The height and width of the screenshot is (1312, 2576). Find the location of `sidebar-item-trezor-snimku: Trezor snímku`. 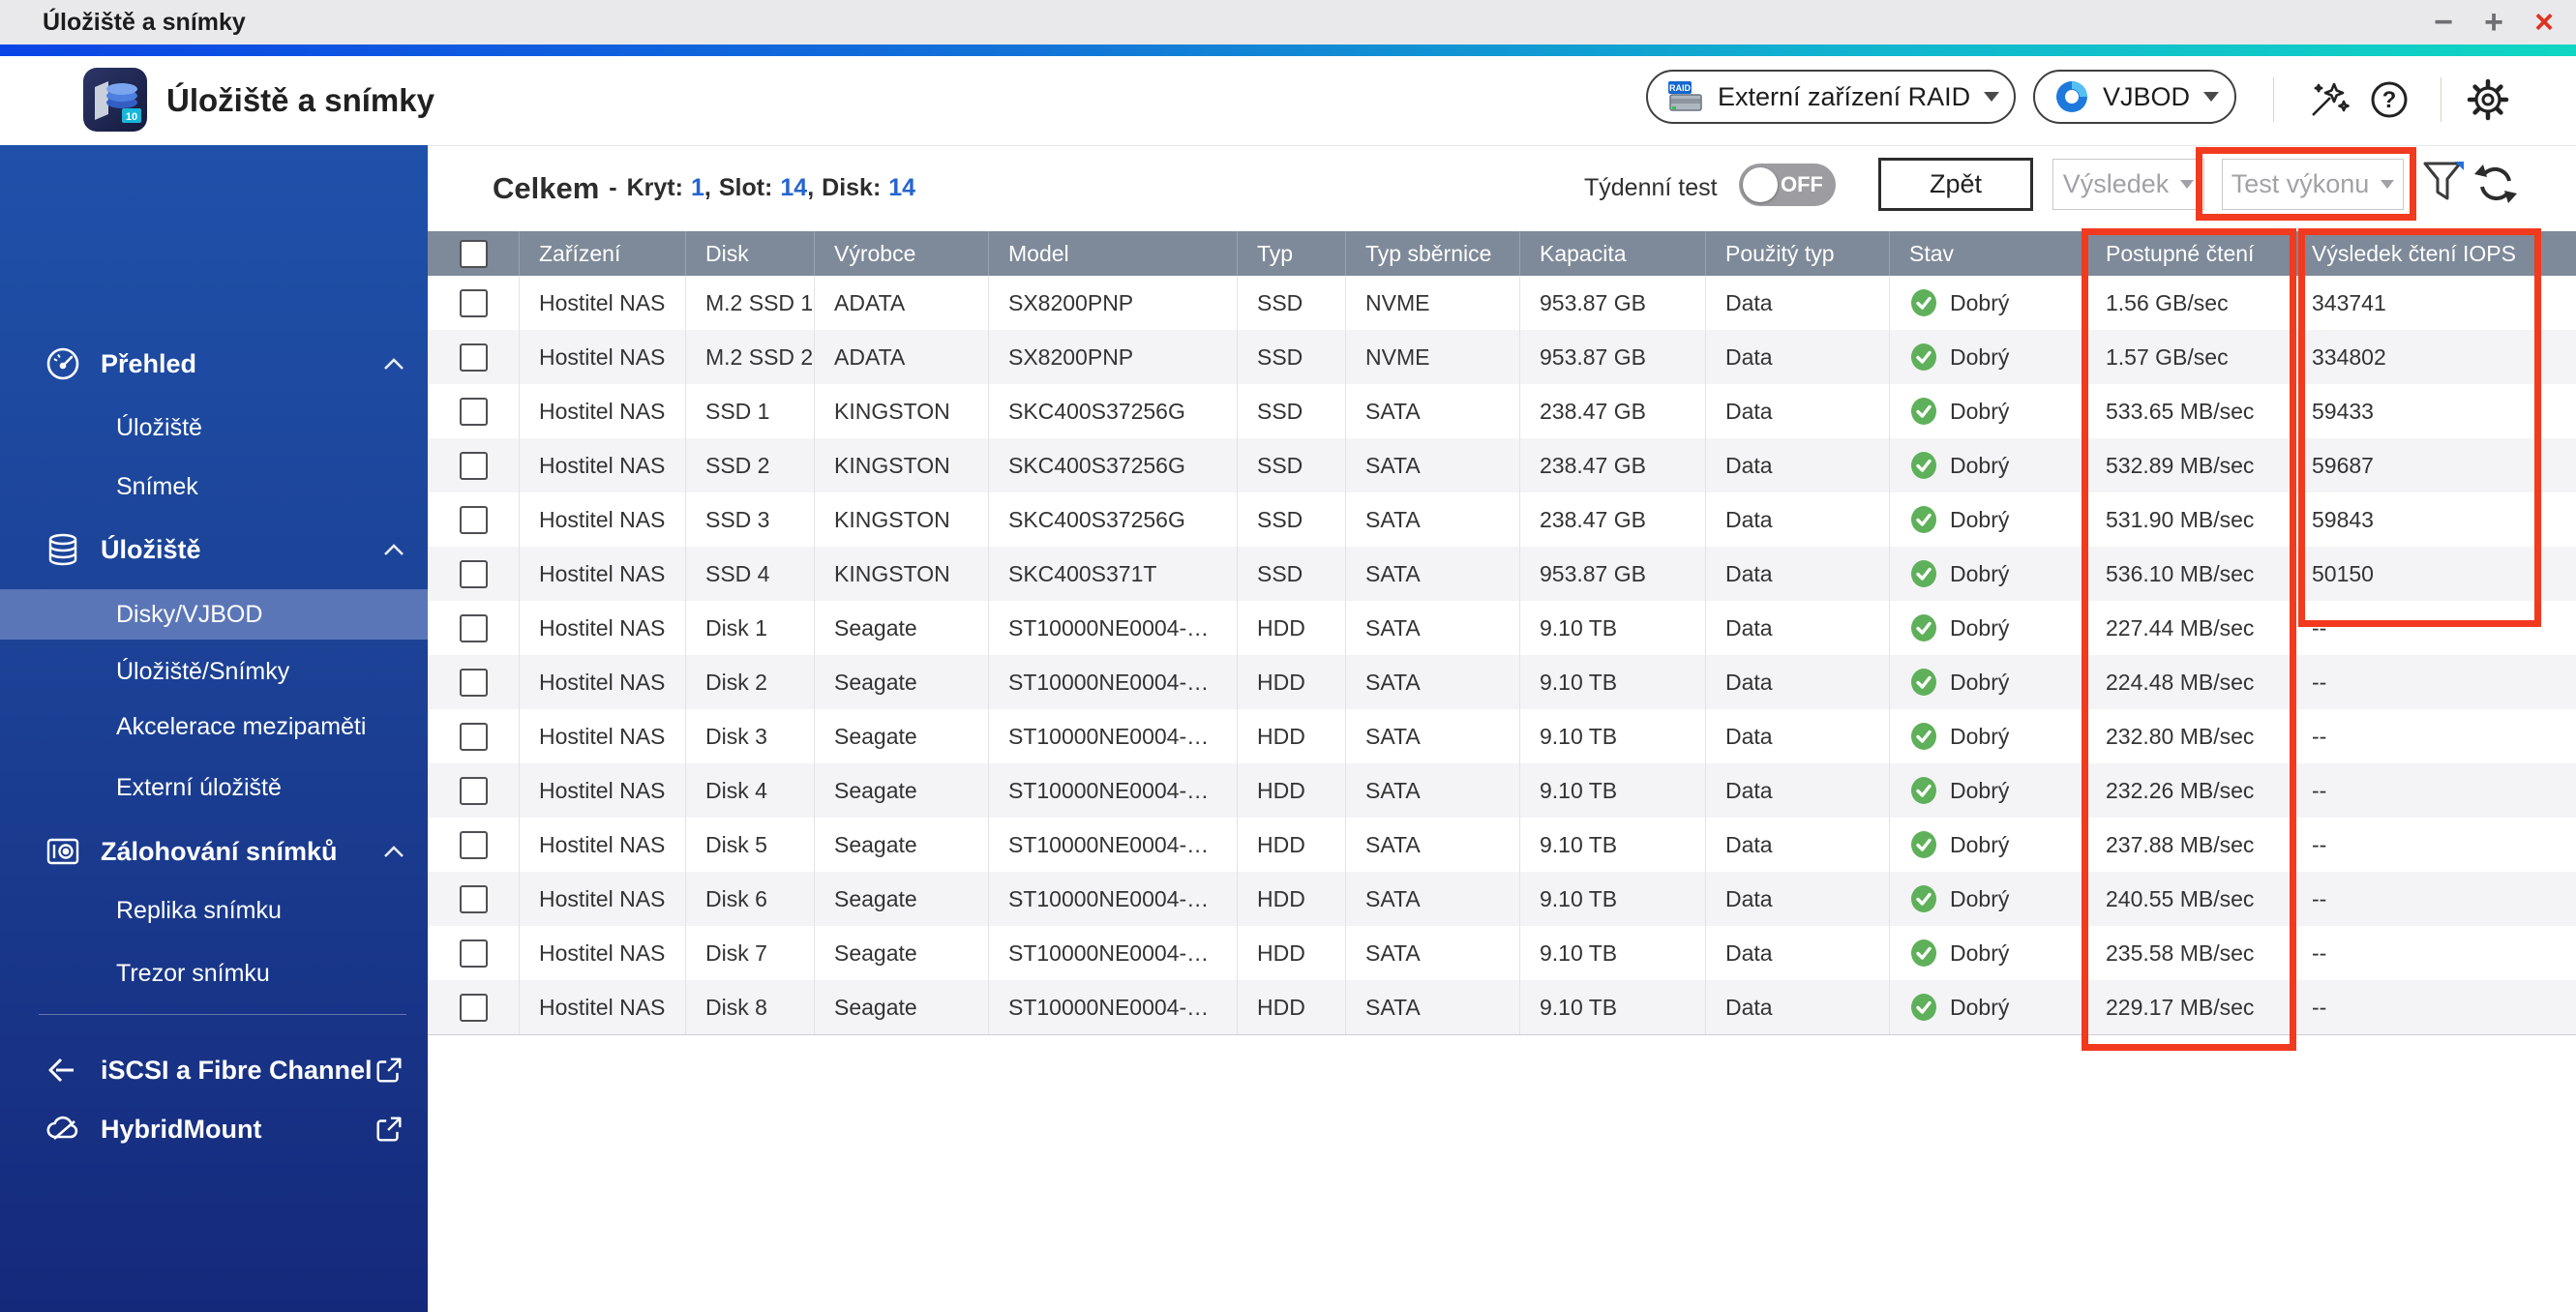

sidebar-item-trezor-snimku: Trezor snímku is located at coordinates (214, 973).